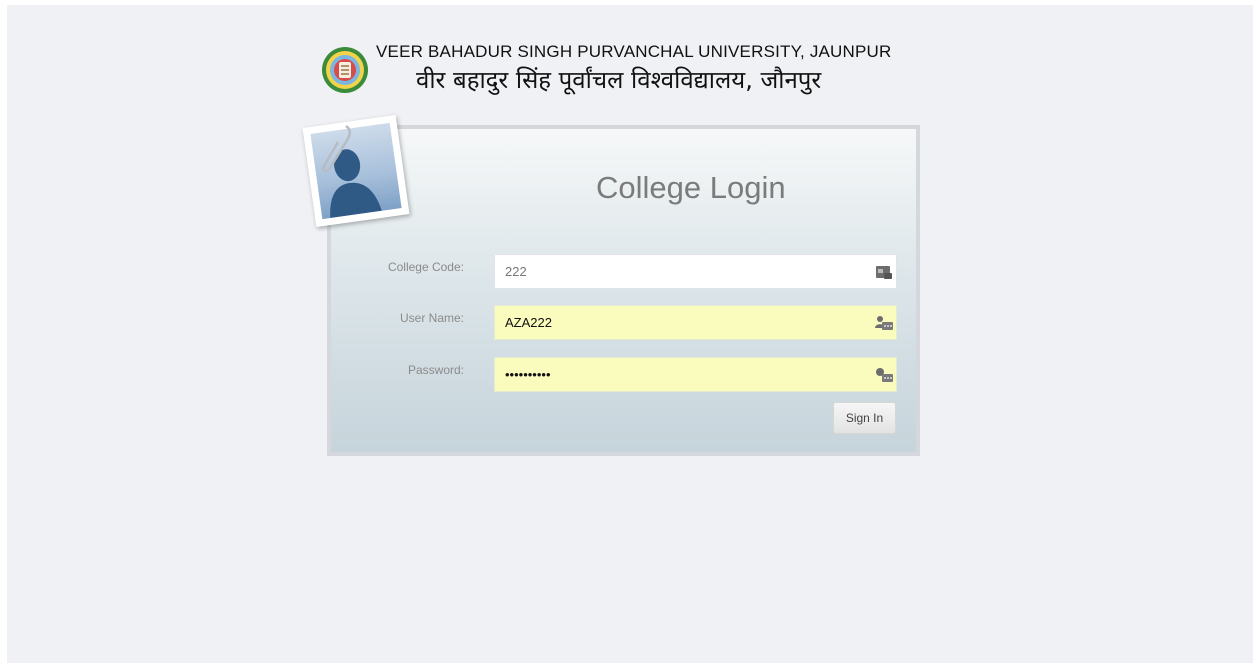 The height and width of the screenshot is (663, 1253). What do you see at coordinates (336, 148) in the screenshot?
I see `paperclip-icon` at bounding box center [336, 148].